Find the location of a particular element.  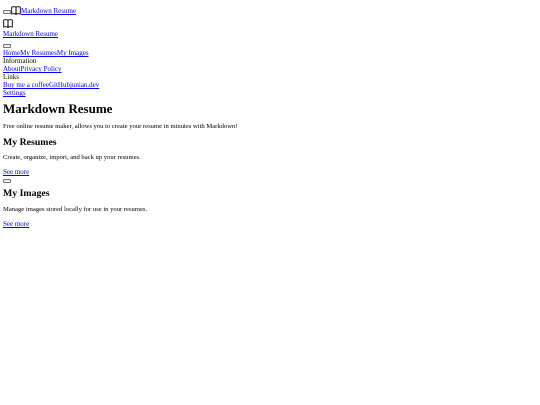

nav-my-resumes-link: My Resumes is located at coordinates (38, 53).